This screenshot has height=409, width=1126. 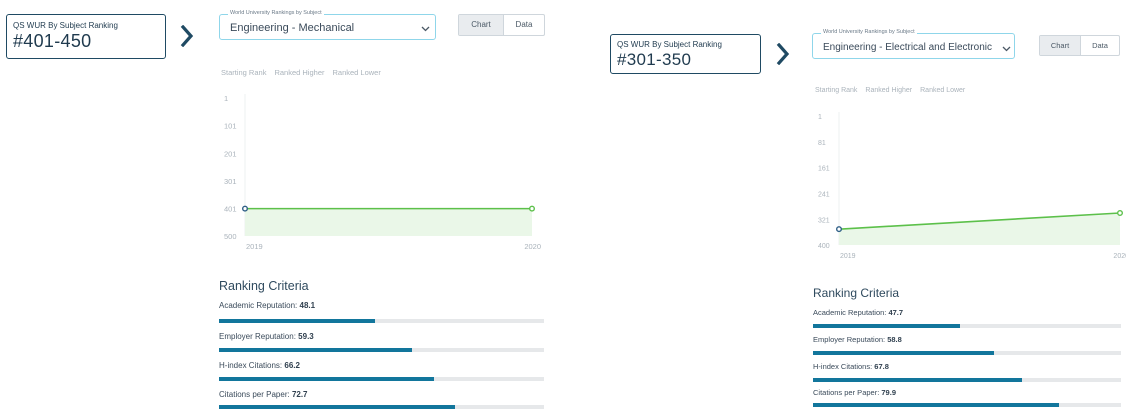 I want to click on y-tick-label: 241, so click(x=824, y=195).